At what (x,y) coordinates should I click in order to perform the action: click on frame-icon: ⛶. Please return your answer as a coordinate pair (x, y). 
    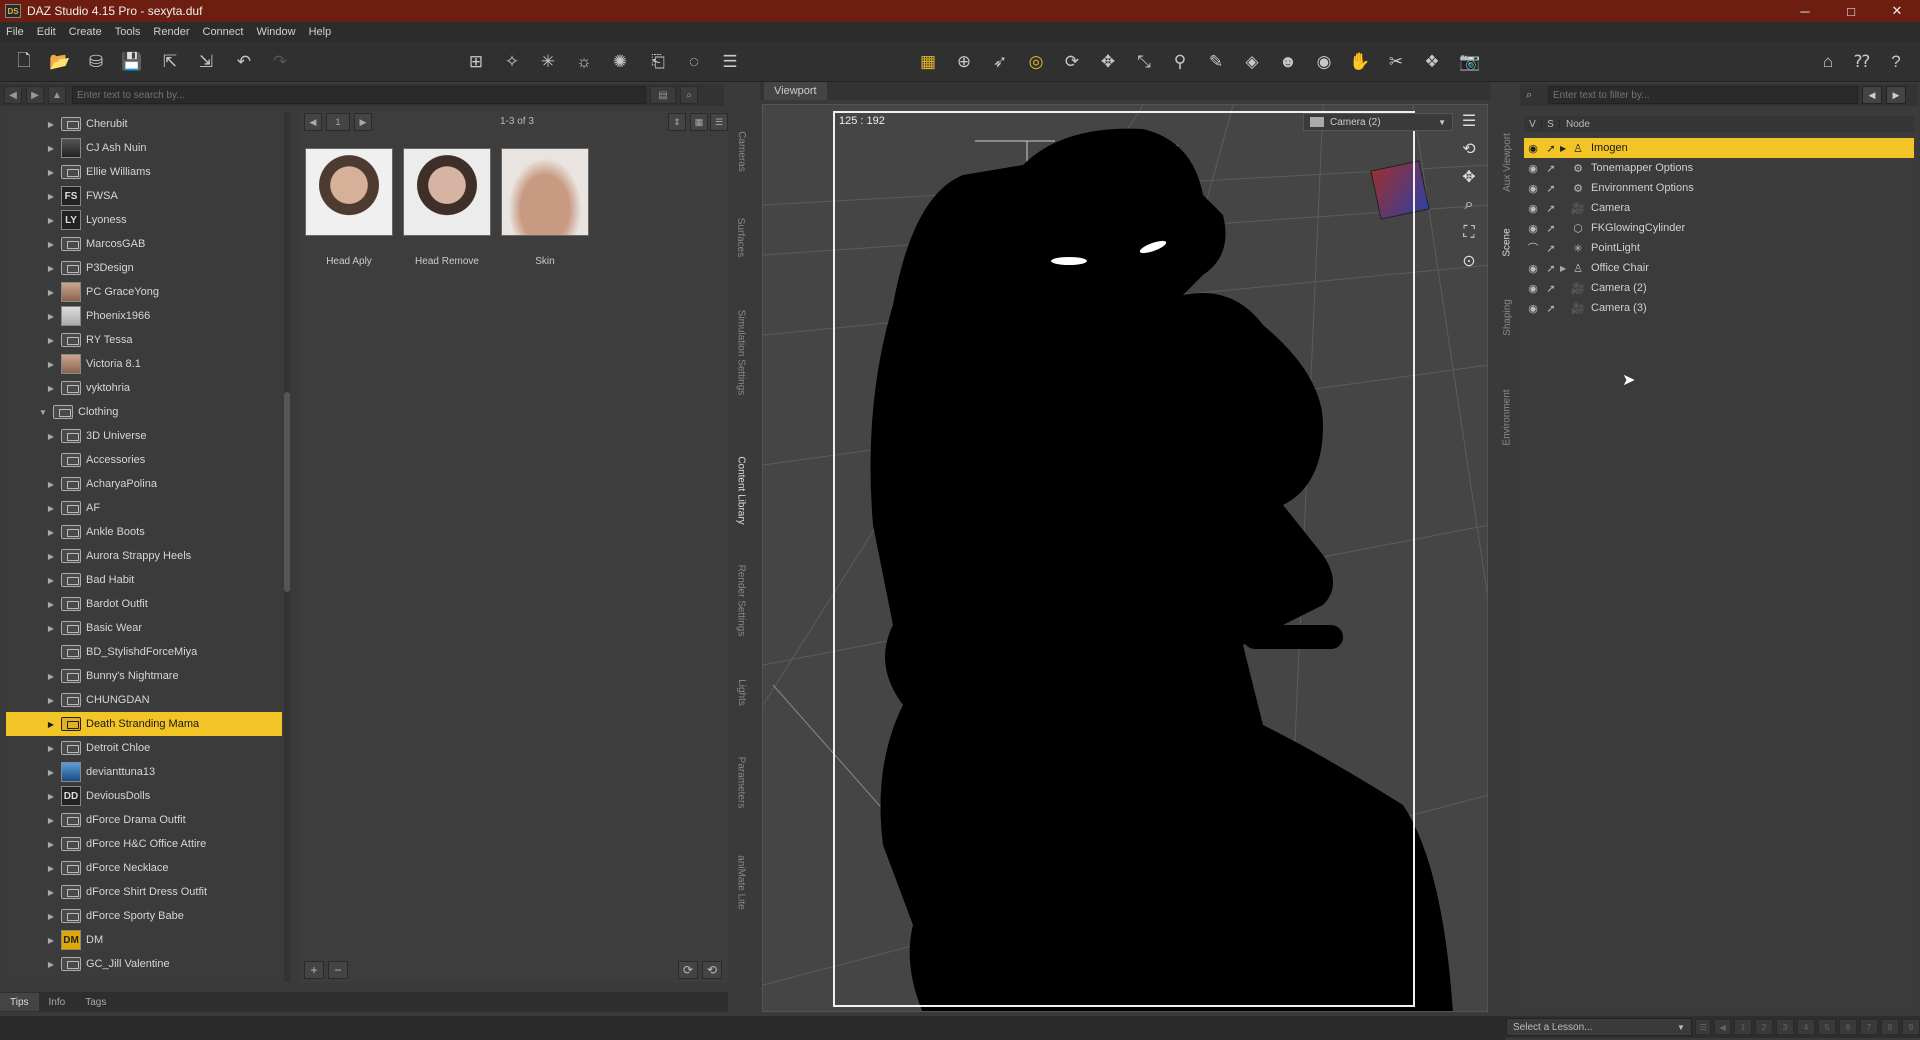
    Looking at the image, I should click on (1469, 233).